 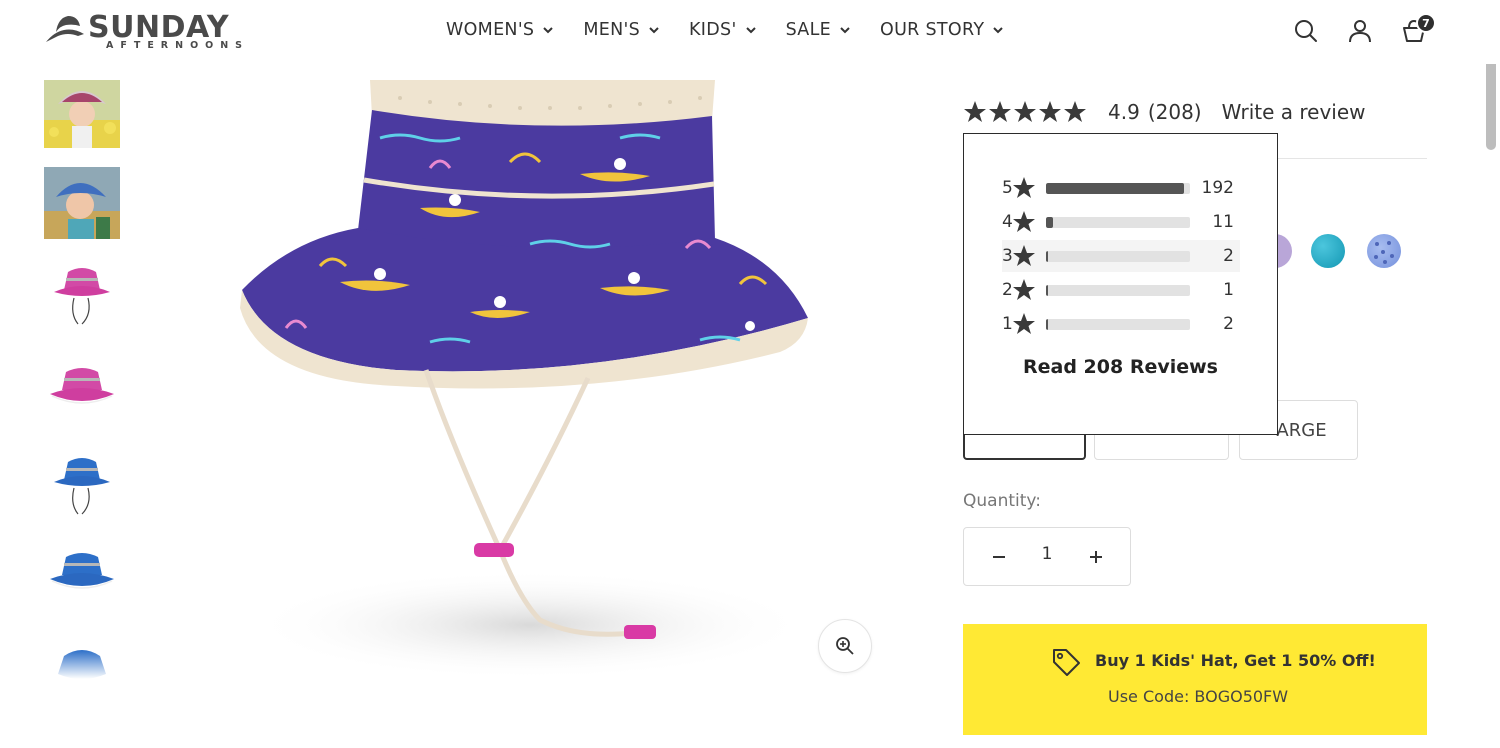 I want to click on nav-our-story: OUR STORY, so click(x=942, y=30).